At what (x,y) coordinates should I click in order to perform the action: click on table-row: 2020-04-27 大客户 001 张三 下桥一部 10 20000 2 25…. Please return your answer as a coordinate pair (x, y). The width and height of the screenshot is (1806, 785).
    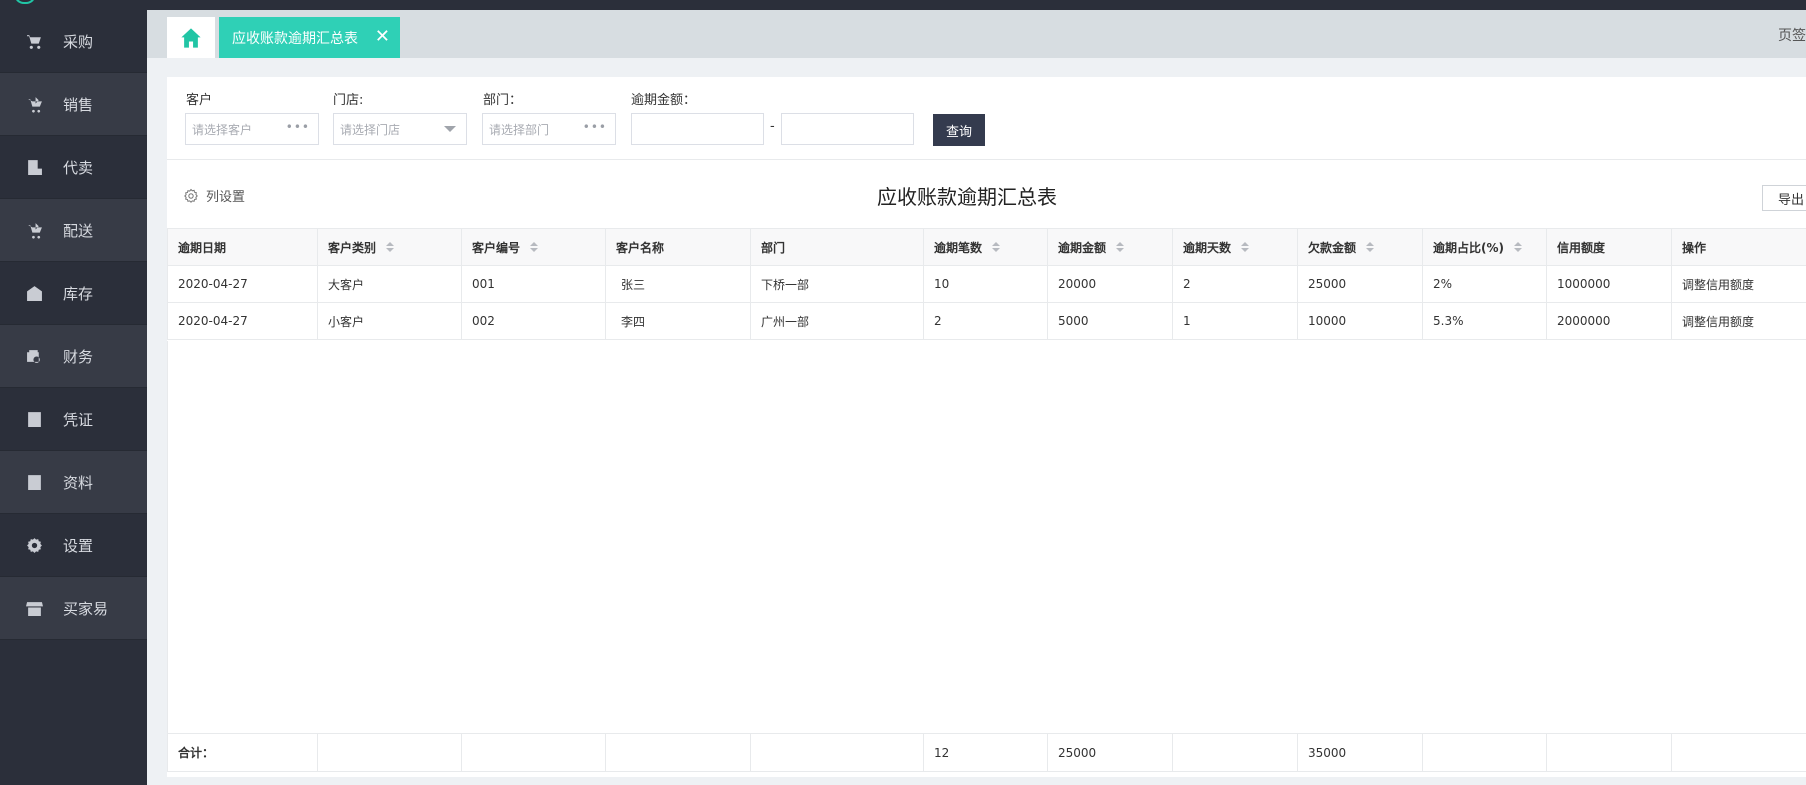
    Looking at the image, I should click on (986, 284).